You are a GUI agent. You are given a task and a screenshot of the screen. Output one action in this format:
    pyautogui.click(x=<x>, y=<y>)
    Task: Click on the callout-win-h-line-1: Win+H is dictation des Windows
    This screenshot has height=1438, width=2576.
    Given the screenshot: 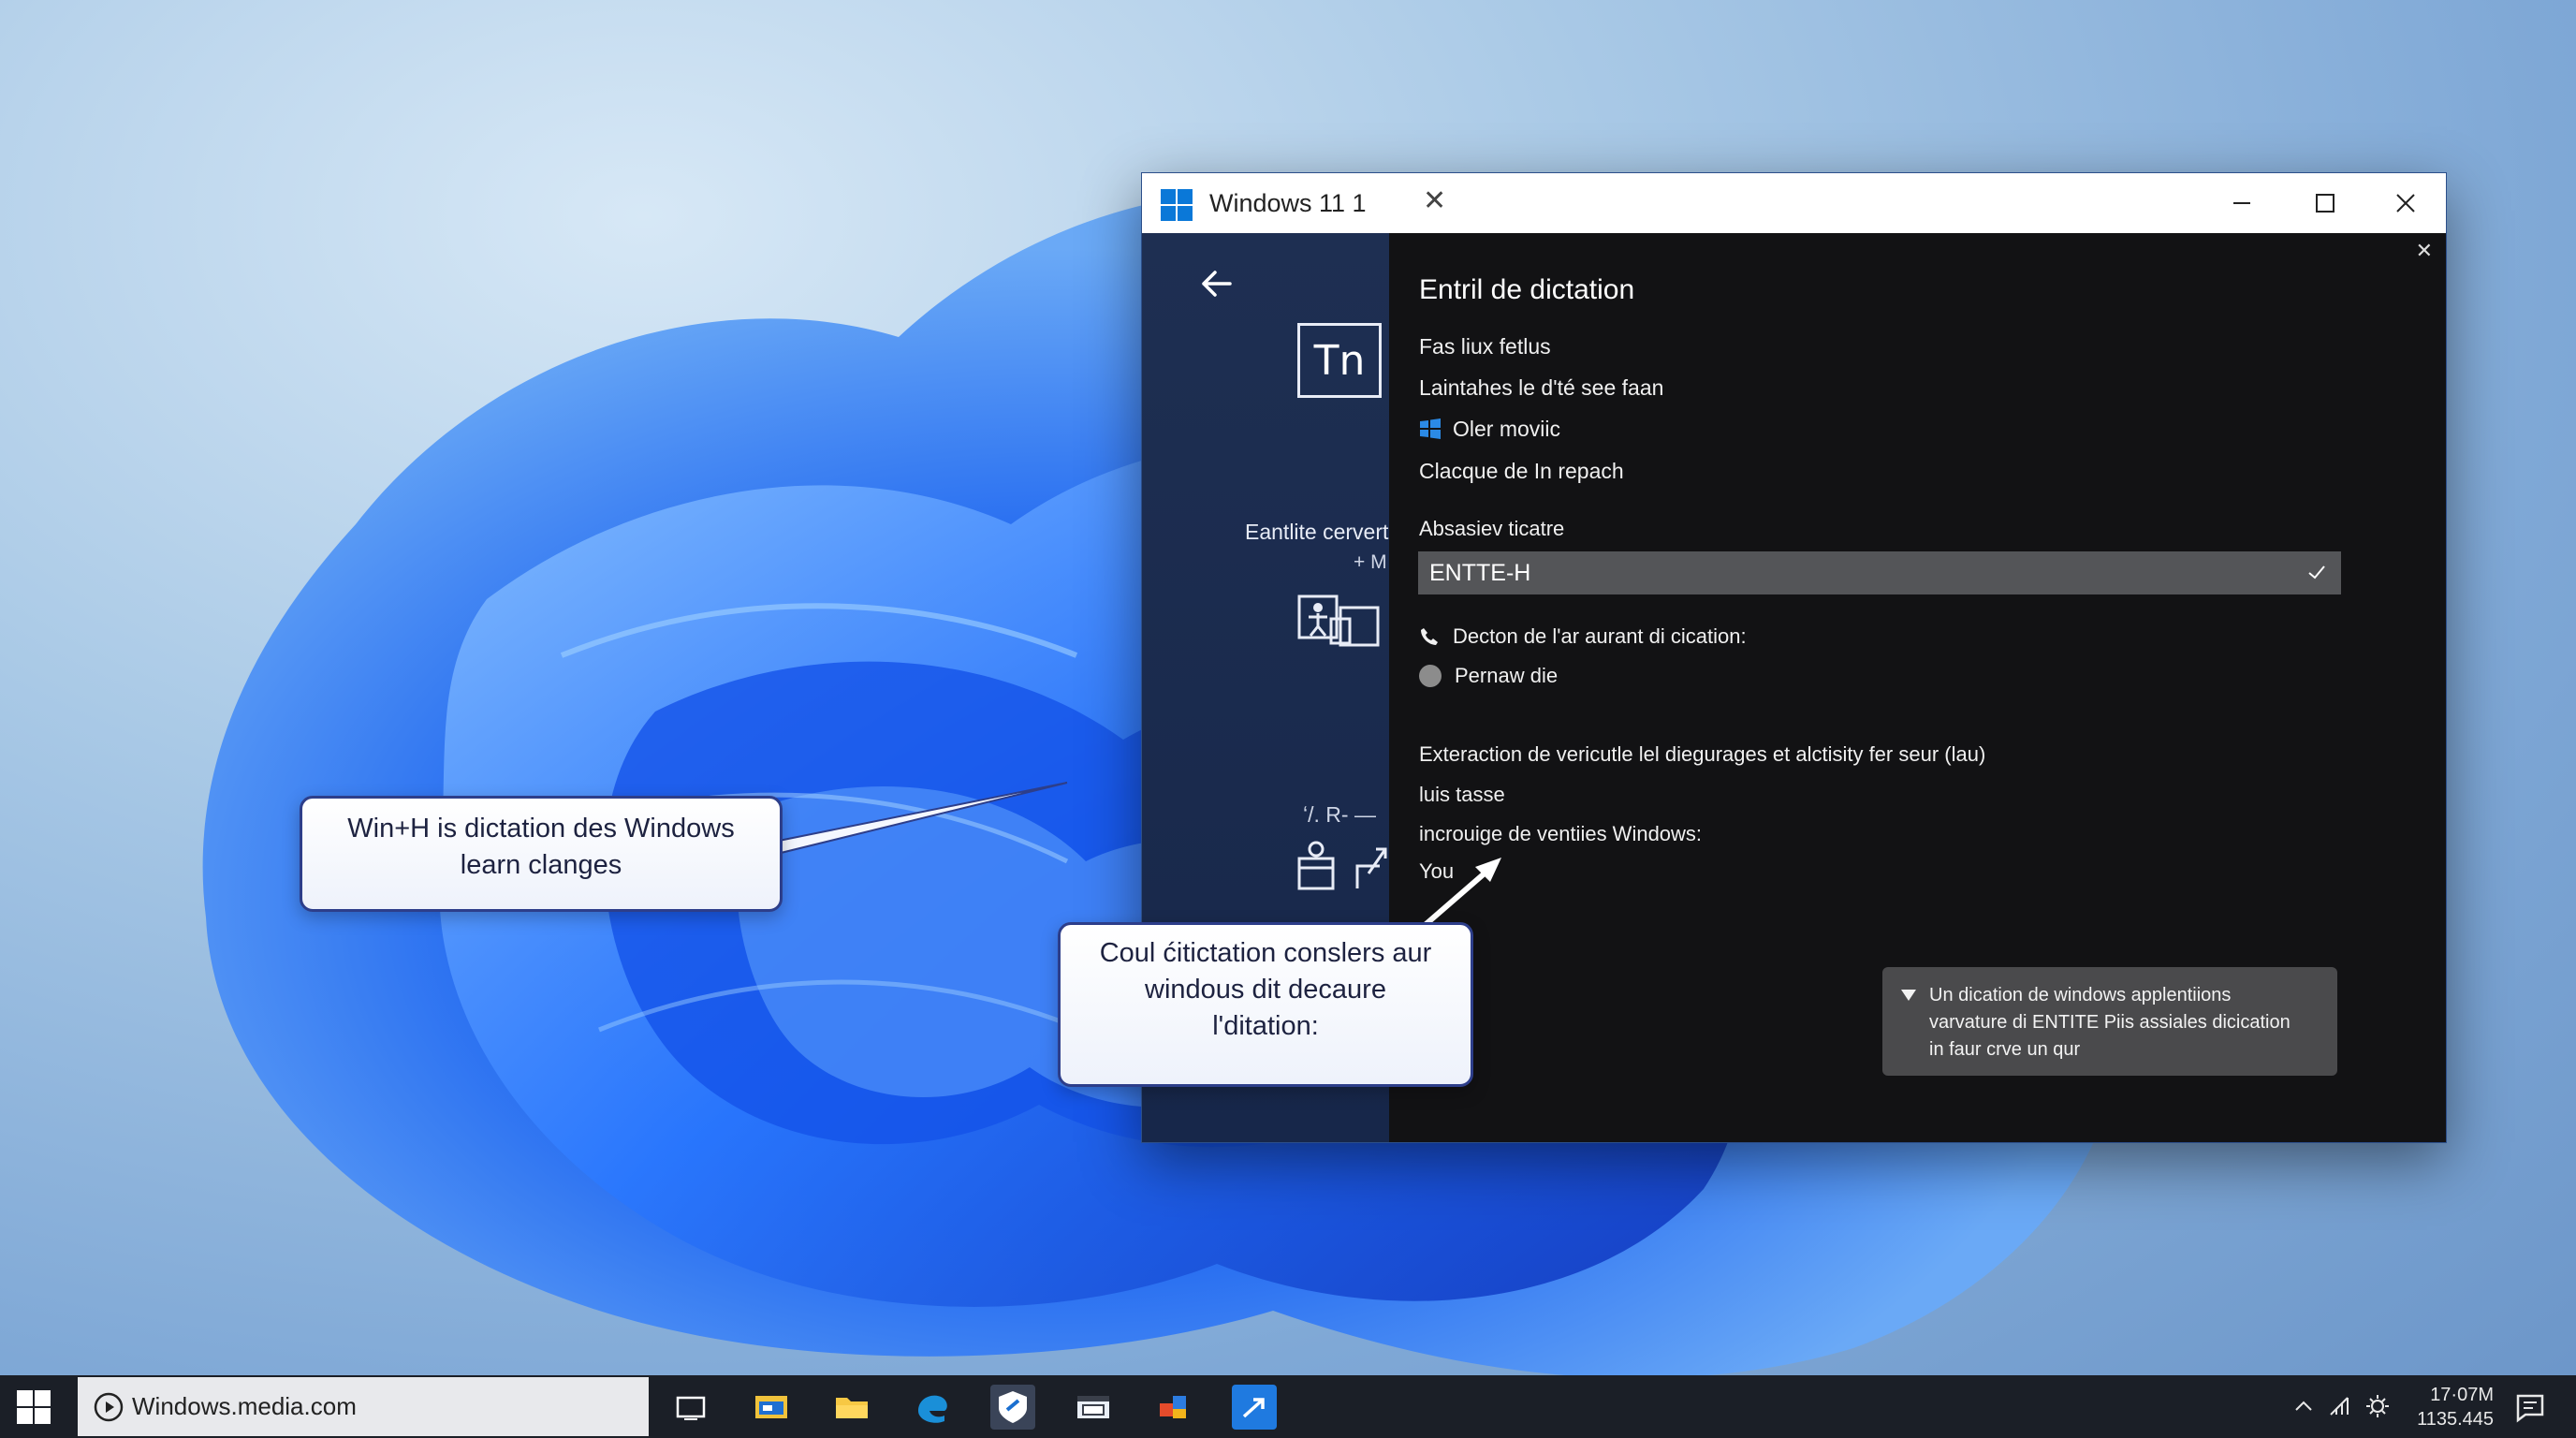 What is the action you would take?
    pyautogui.click(x=541, y=829)
    